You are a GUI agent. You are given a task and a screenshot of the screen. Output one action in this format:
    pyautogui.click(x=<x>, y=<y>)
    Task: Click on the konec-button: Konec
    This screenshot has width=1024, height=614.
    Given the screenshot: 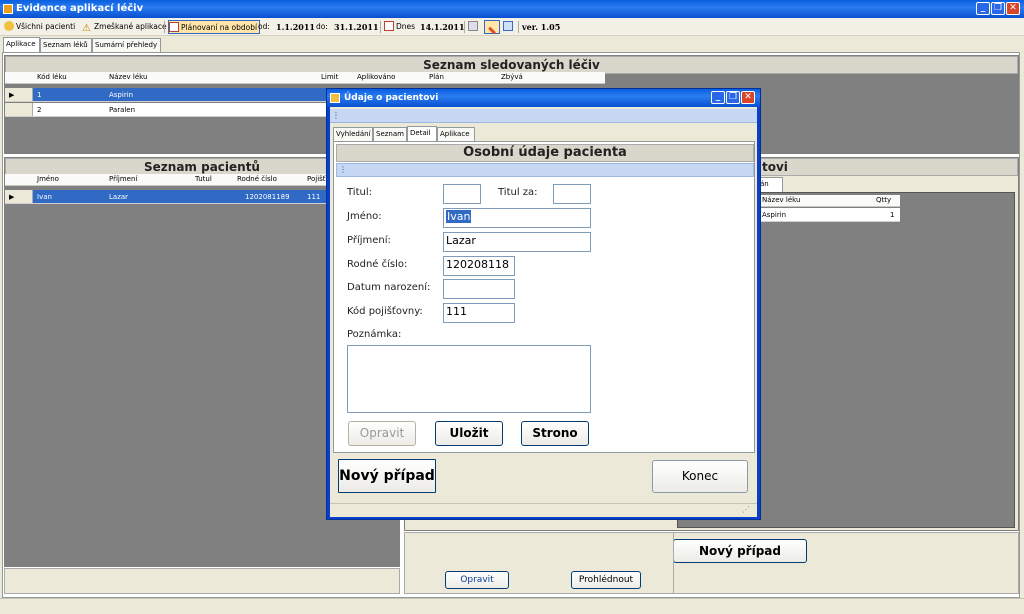 What is the action you would take?
    pyautogui.click(x=700, y=476)
    